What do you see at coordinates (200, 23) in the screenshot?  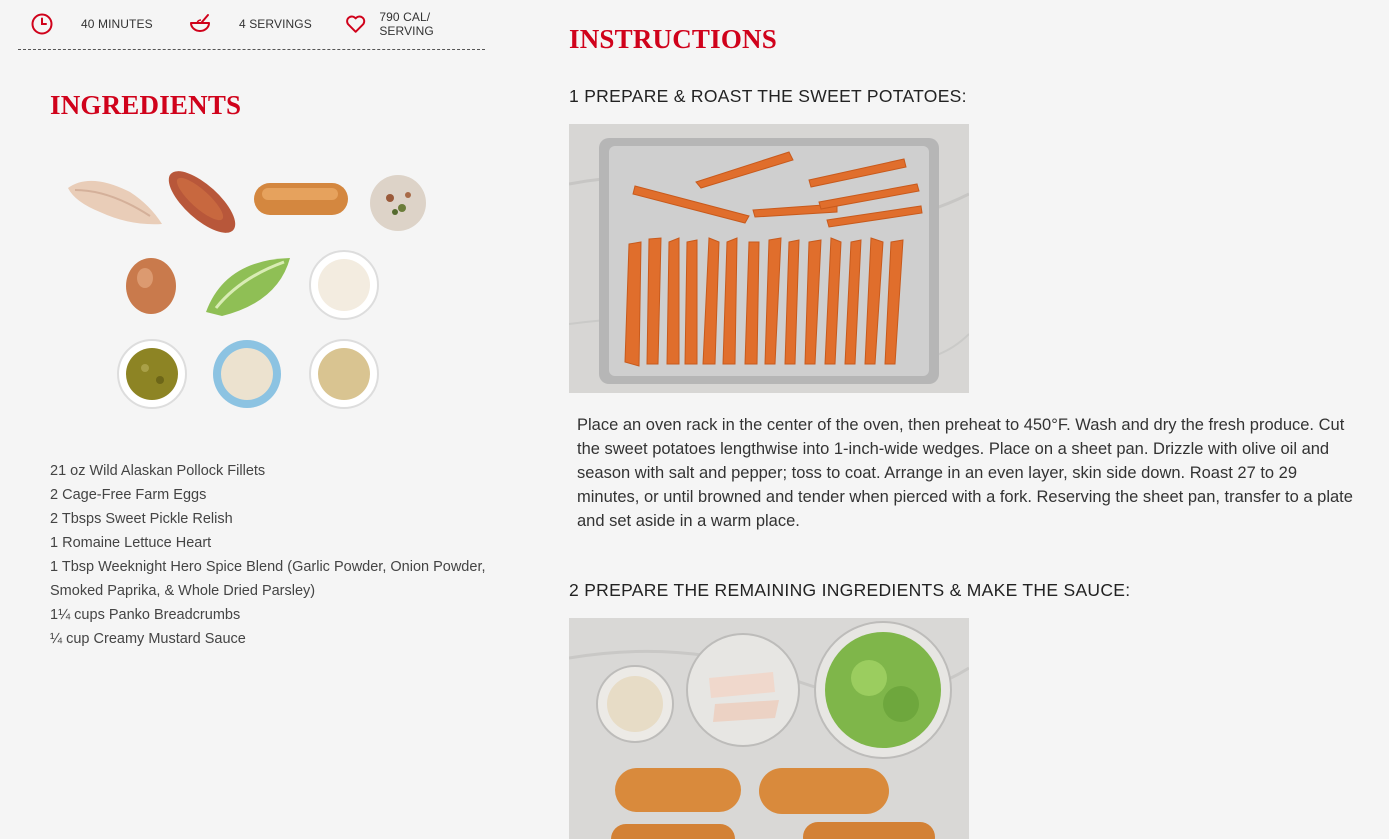 I see `bowl-icon` at bounding box center [200, 23].